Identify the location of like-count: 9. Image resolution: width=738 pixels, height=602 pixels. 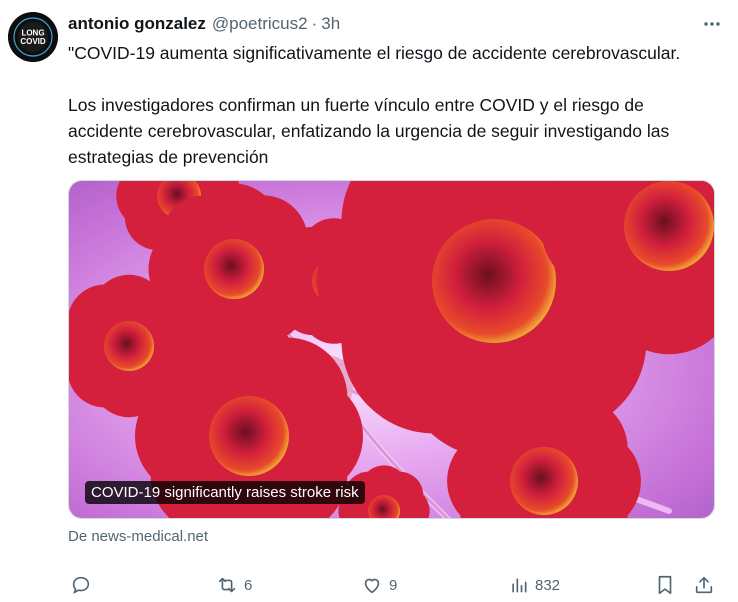
(393, 585).